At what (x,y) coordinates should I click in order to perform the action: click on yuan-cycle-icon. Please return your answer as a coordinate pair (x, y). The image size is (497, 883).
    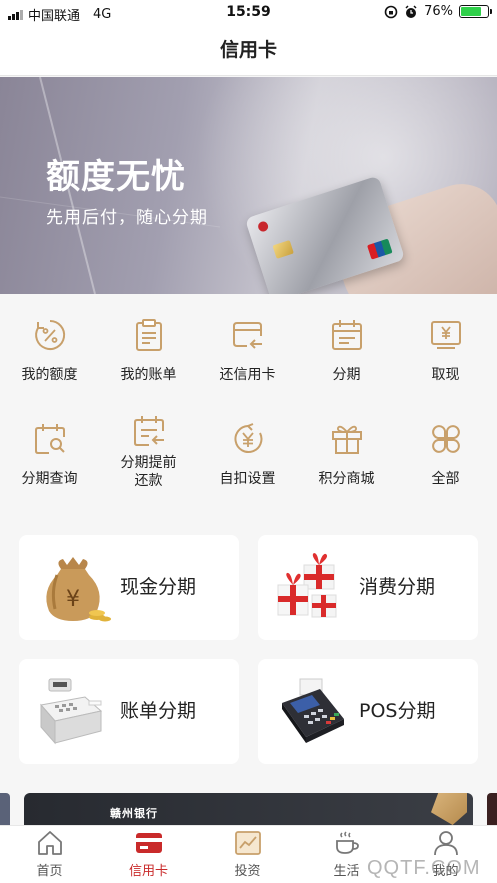
    Looking at the image, I should click on (247, 438).